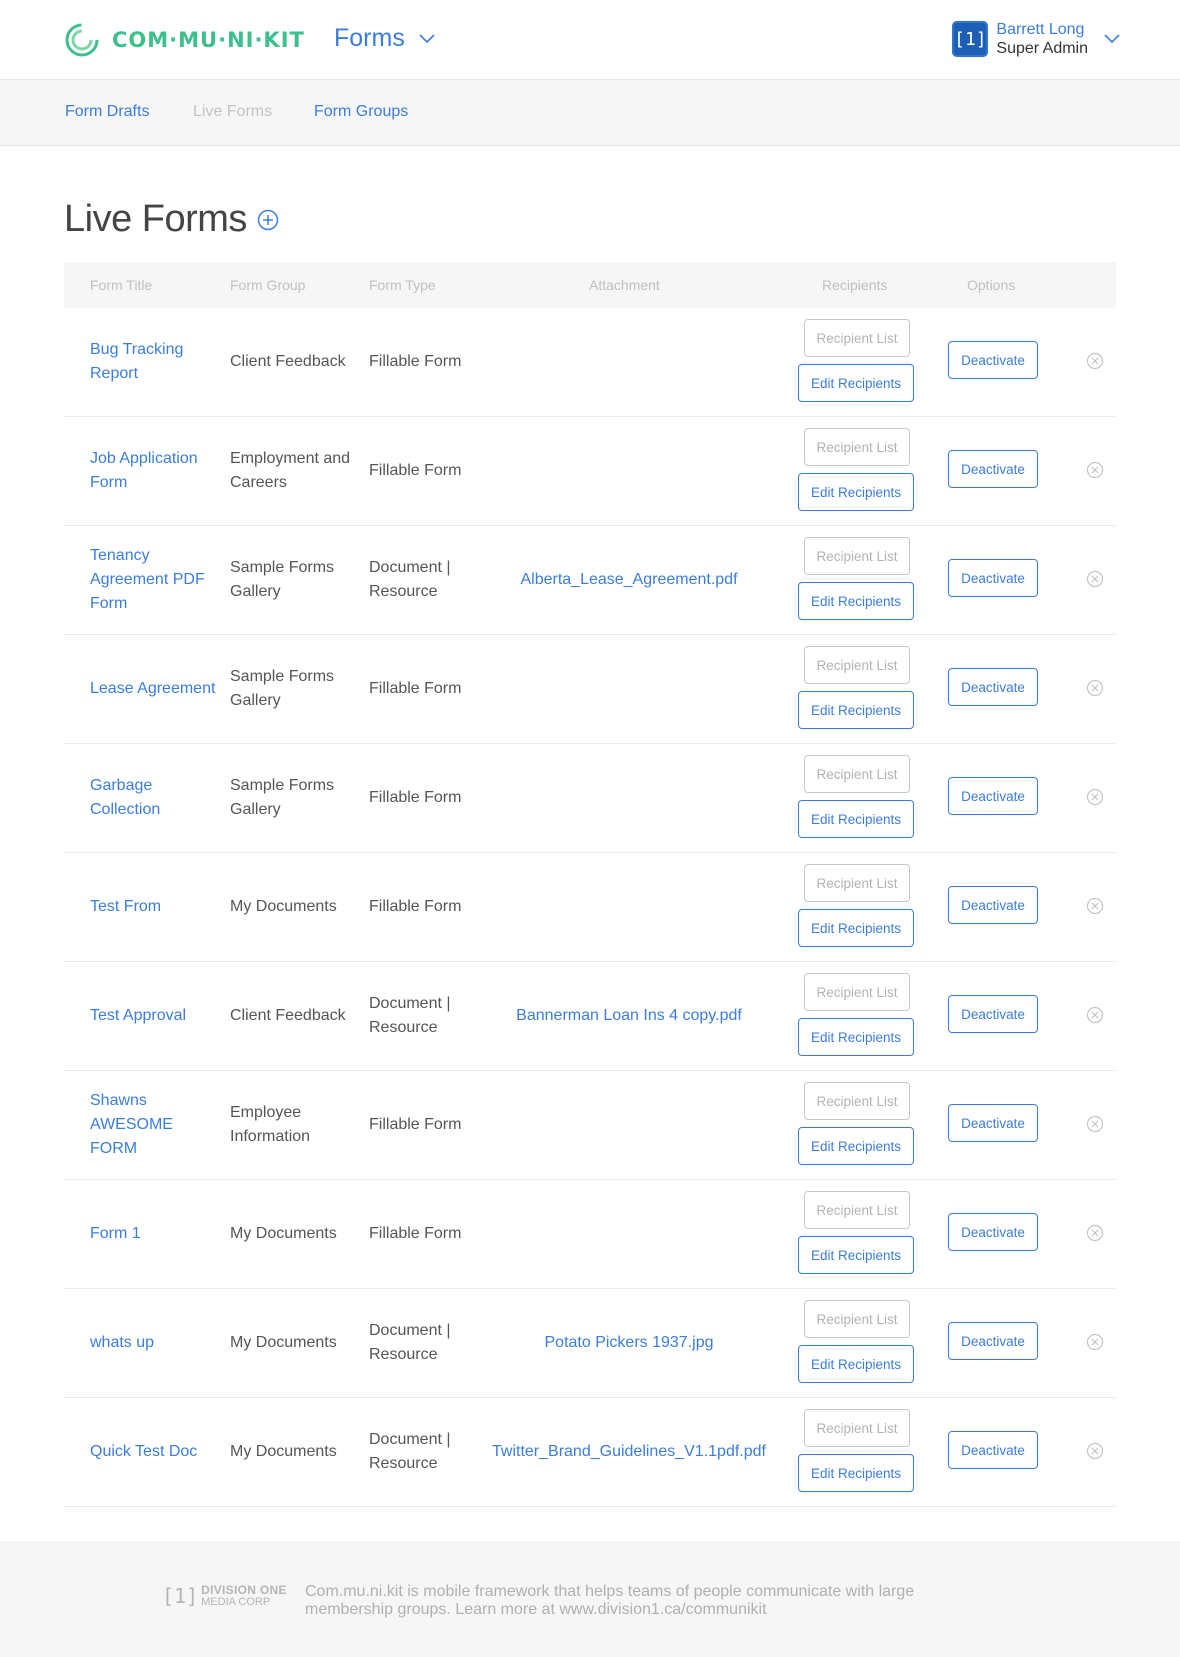  Describe the element at coordinates (155, 1234) in the screenshot. I see `form-title-link: Form 1` at that location.